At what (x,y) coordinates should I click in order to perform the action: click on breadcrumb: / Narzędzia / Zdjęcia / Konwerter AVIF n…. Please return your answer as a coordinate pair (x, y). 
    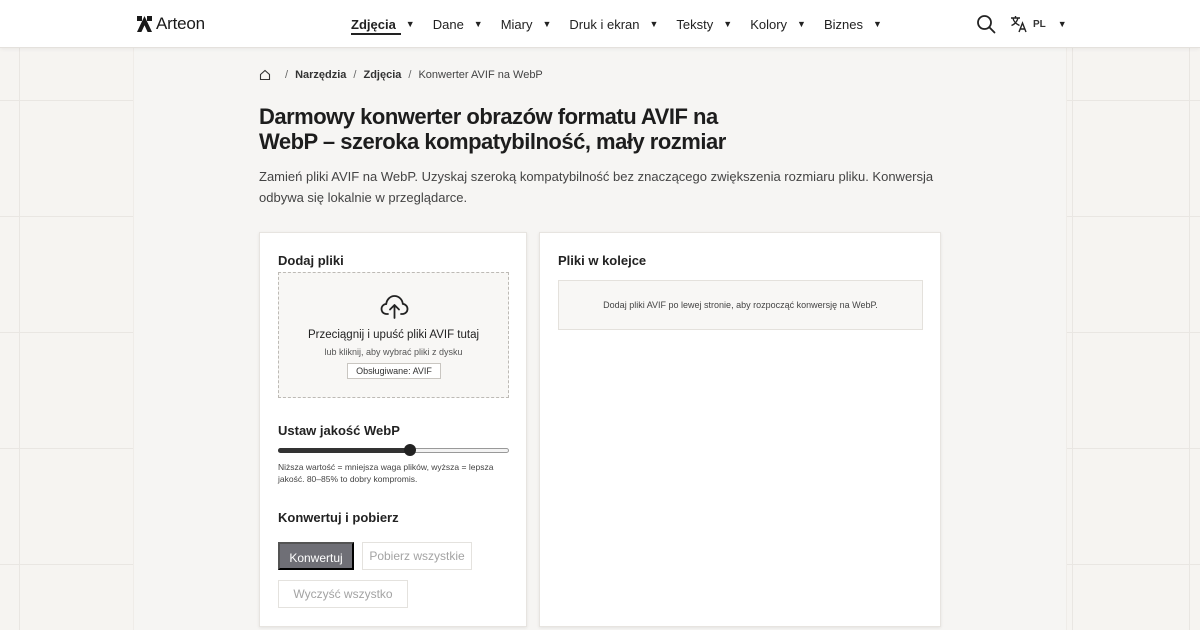
    Looking at the image, I should click on (401, 75).